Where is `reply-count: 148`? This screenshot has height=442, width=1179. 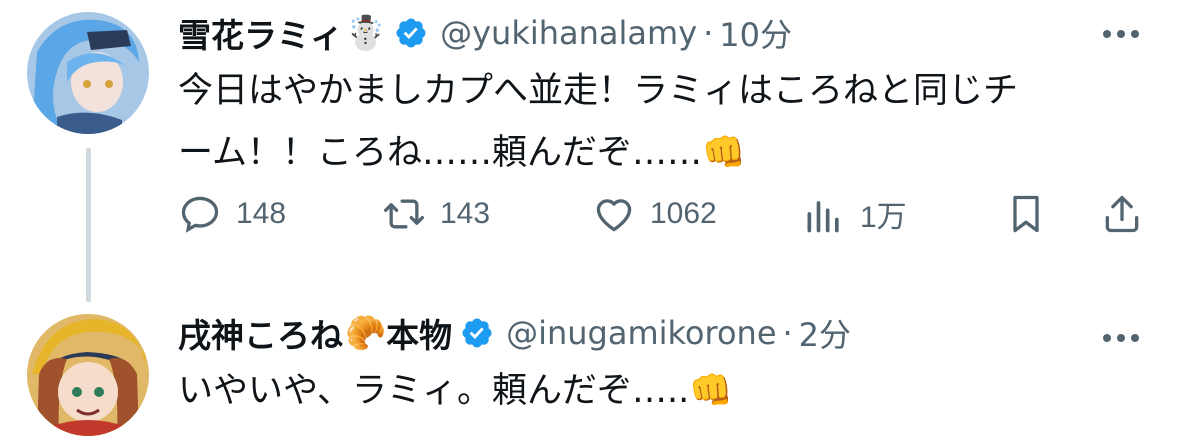
reply-count: 148 is located at coordinates (261, 213).